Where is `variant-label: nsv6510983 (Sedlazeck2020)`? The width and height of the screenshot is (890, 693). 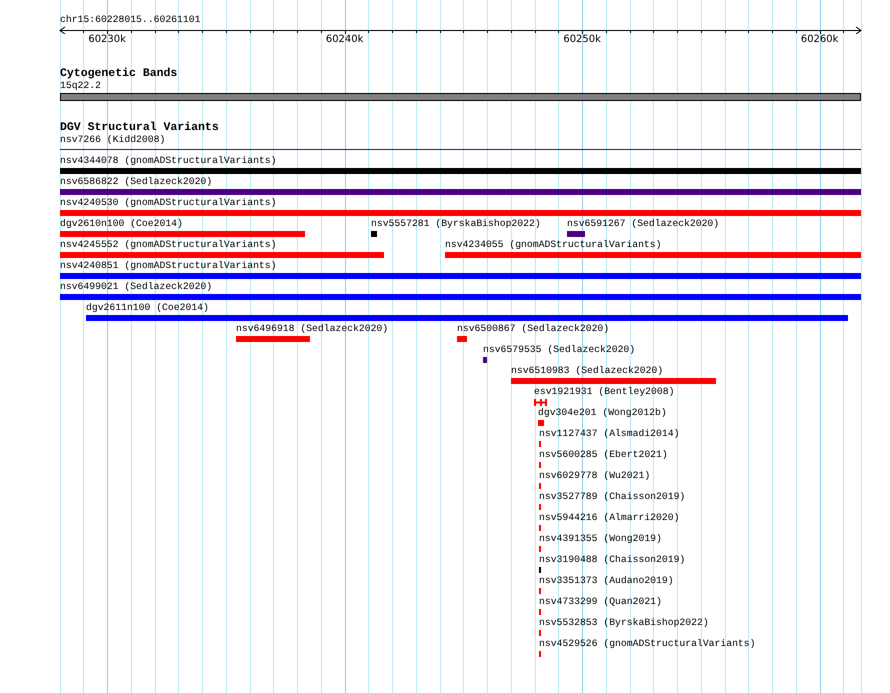
variant-label: nsv6510983 (Sedlazeck2020) is located at coordinates (587, 371).